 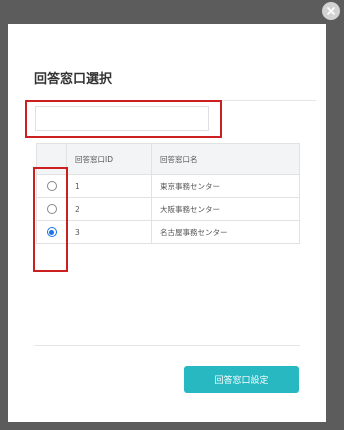 I want to click on footer-divider, so click(x=167, y=345).